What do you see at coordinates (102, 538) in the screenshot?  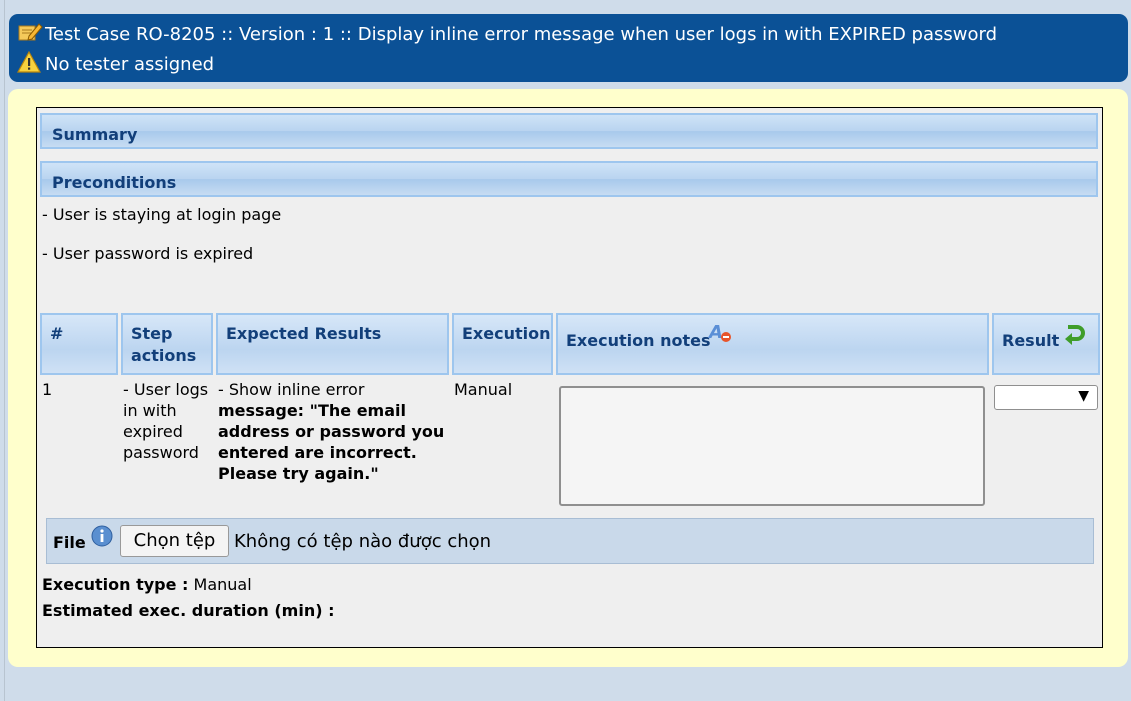 I see `info-icon` at bounding box center [102, 538].